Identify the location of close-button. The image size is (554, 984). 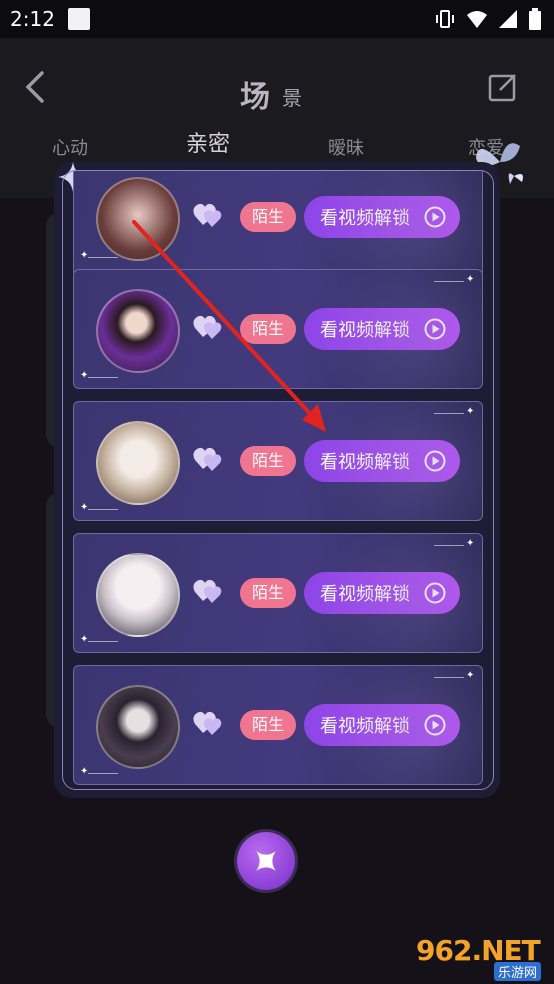
(266, 861).